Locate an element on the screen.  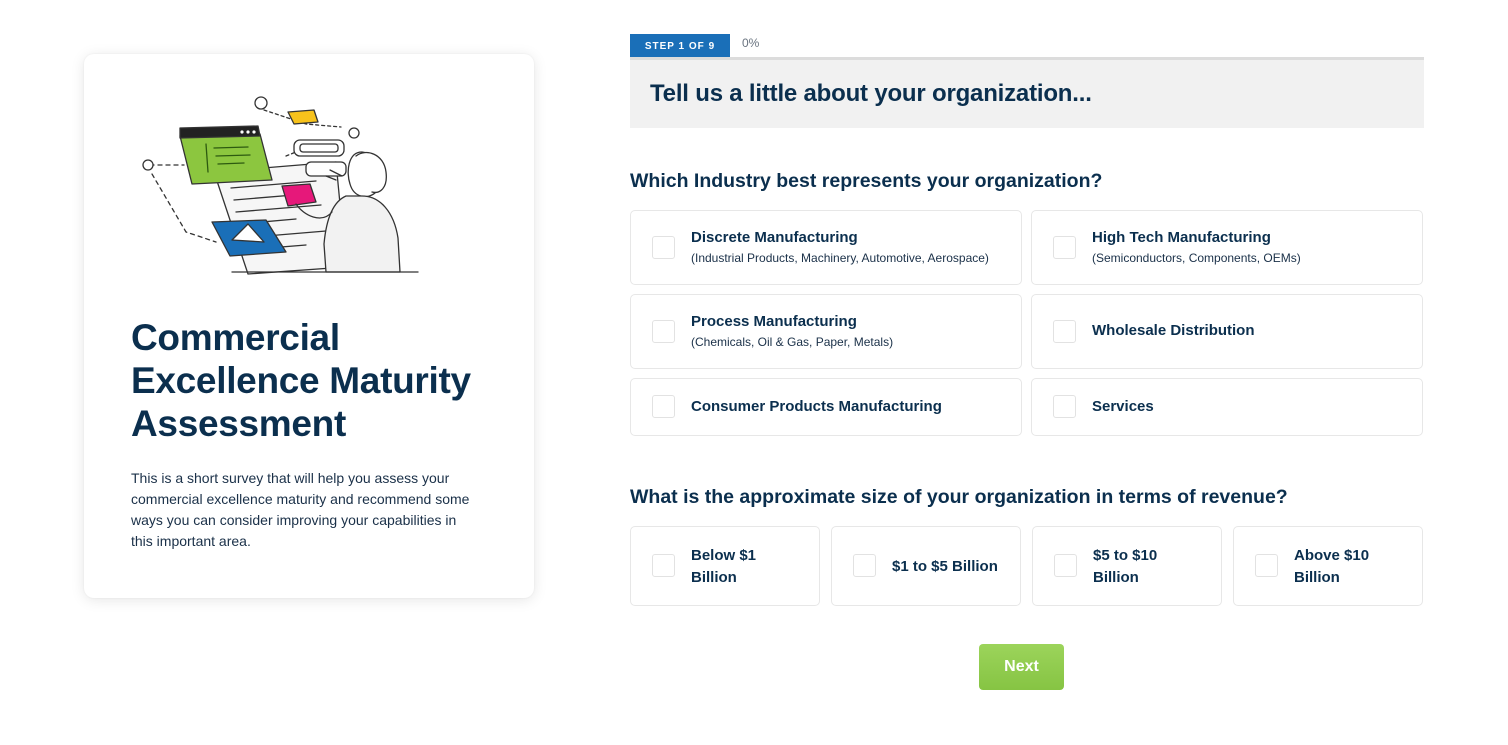
option-label: Below $1 Billion is located at coordinates (724, 566).